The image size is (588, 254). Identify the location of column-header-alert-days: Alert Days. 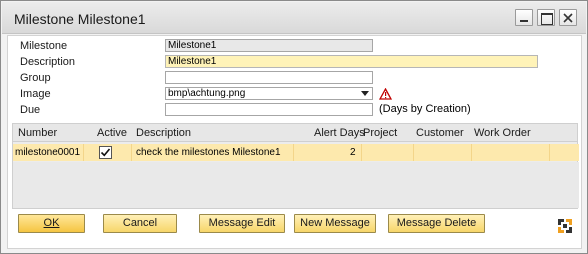
(339, 133).